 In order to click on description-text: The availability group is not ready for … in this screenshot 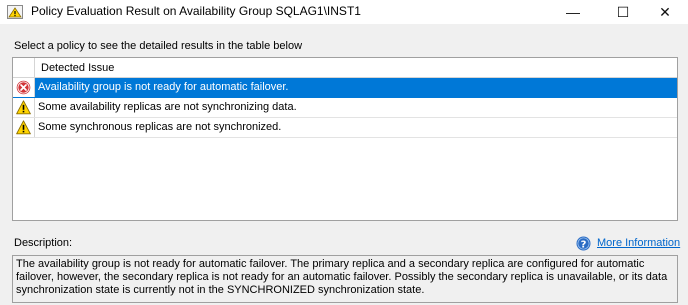, I will do `click(342, 277)`.